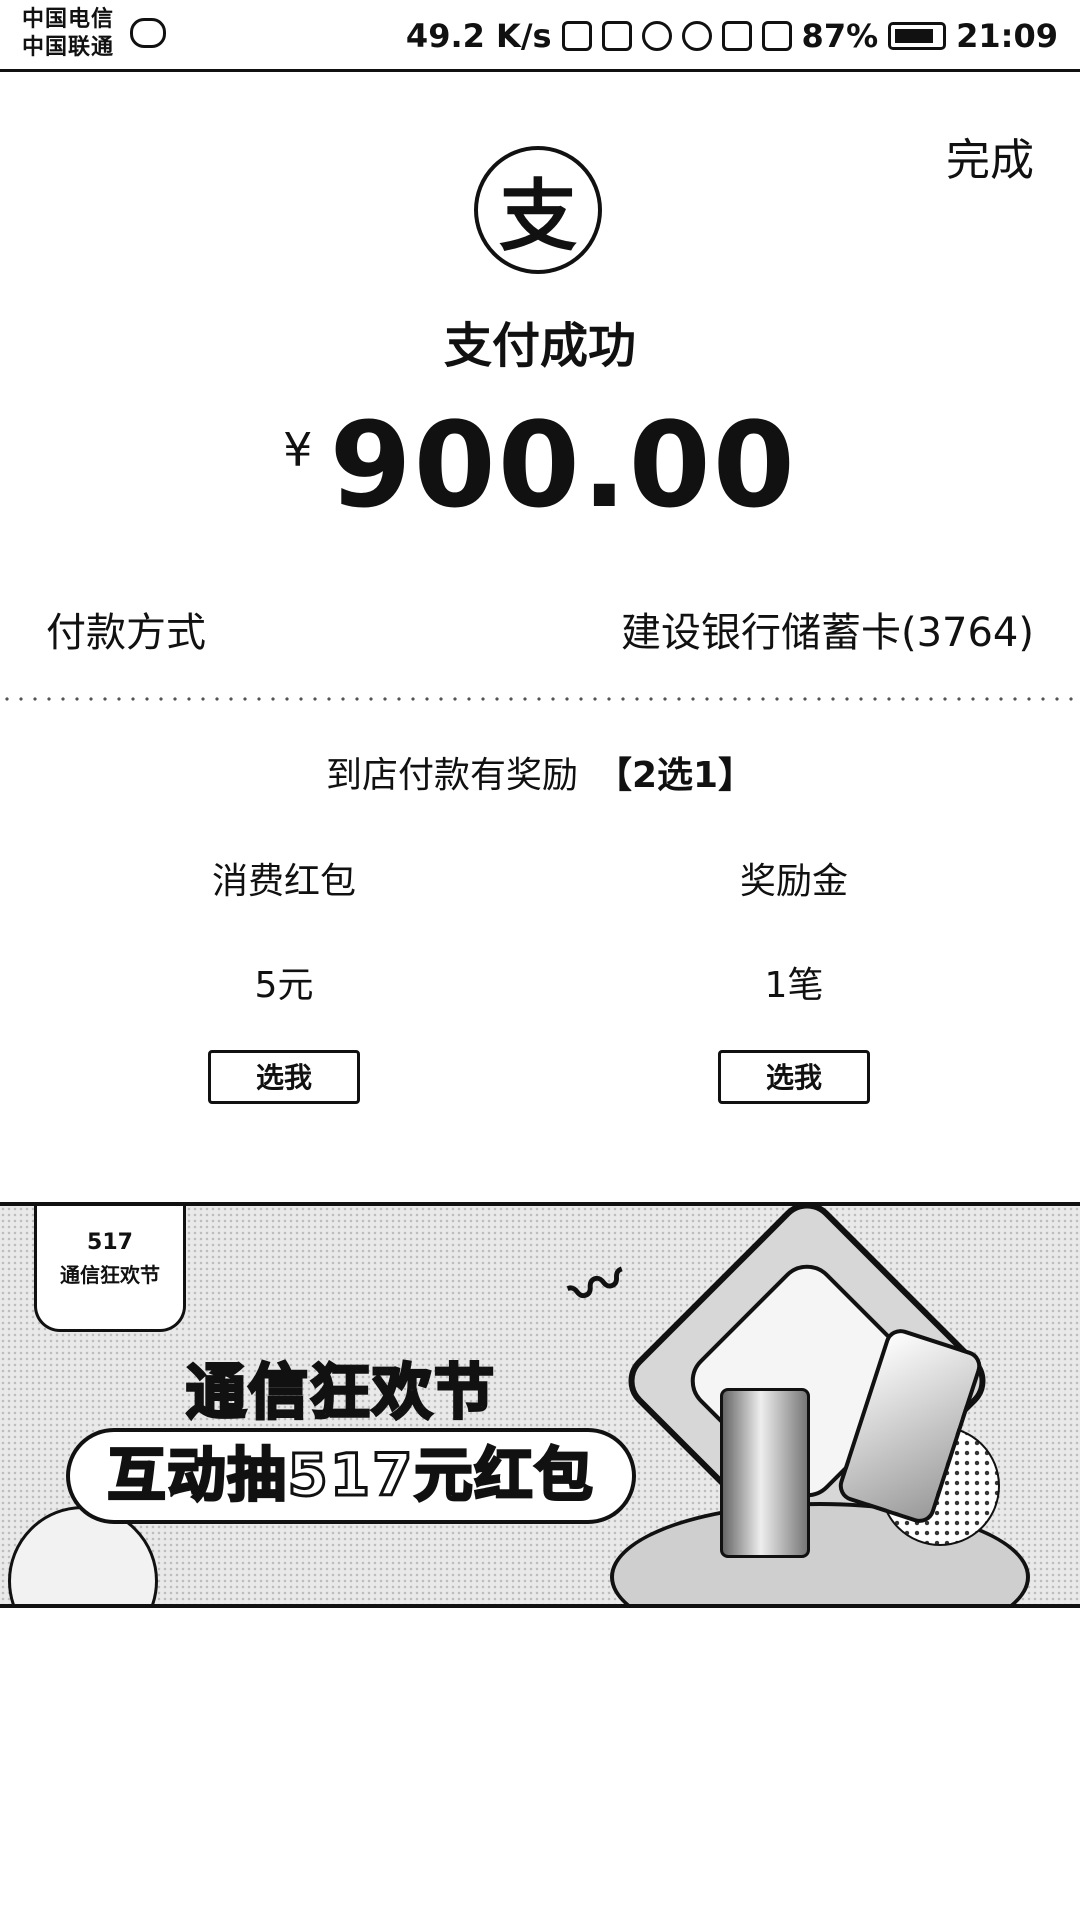  Describe the element at coordinates (110, 1275) in the screenshot. I see `badge-name: 通信狂欢节` at that location.